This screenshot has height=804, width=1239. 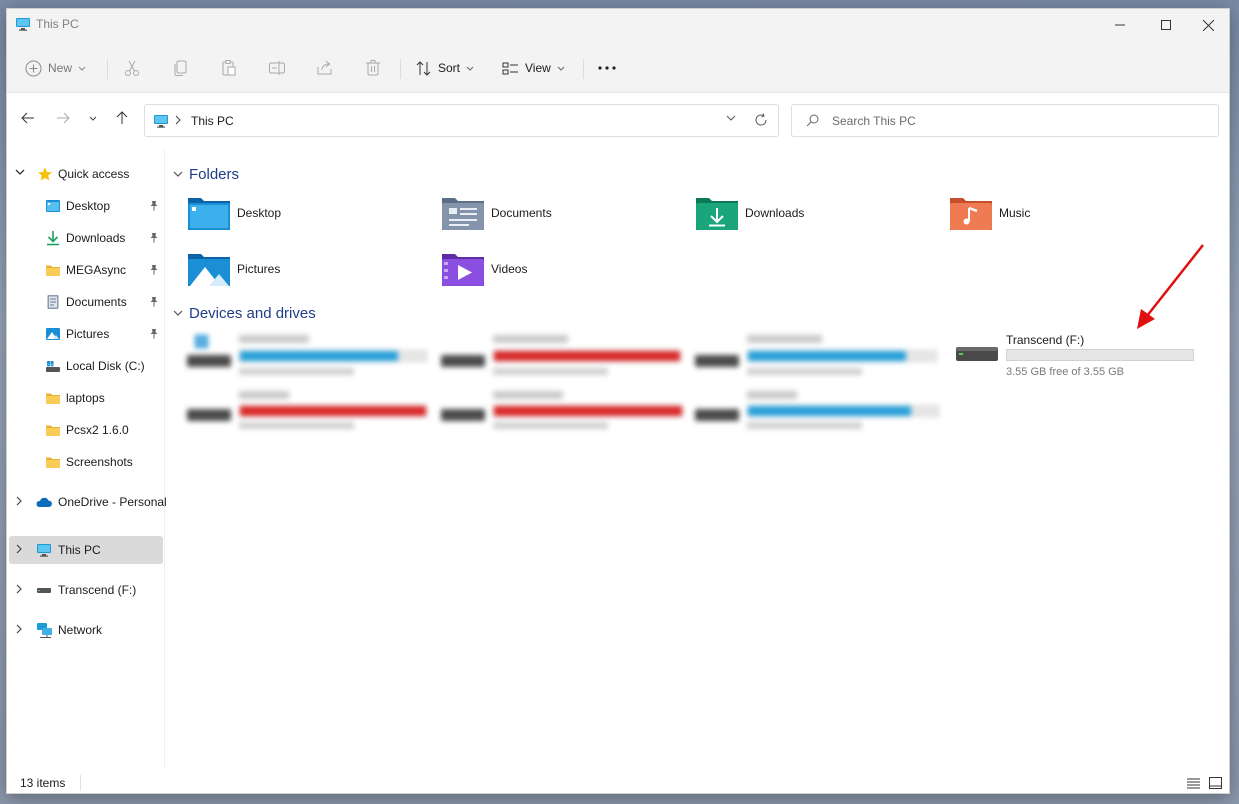 What do you see at coordinates (1010, 121) in the screenshot?
I see `search-input` at bounding box center [1010, 121].